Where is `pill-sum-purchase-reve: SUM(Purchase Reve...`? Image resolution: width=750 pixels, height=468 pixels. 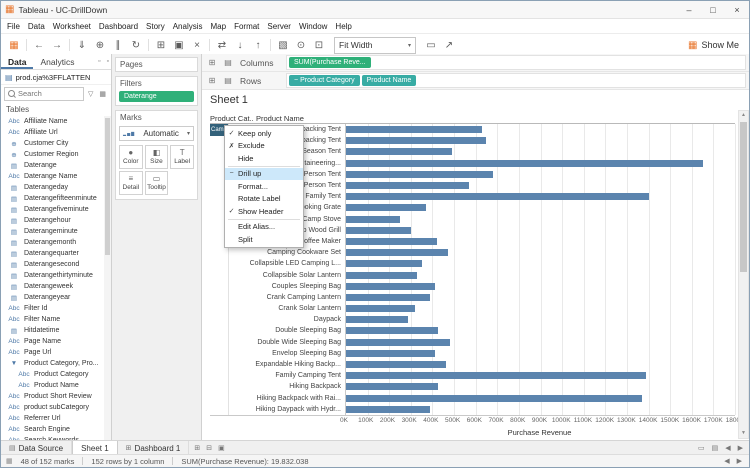
pill-sum-purchase-reve: SUM(Purchase Reve... is located at coordinates (330, 62).